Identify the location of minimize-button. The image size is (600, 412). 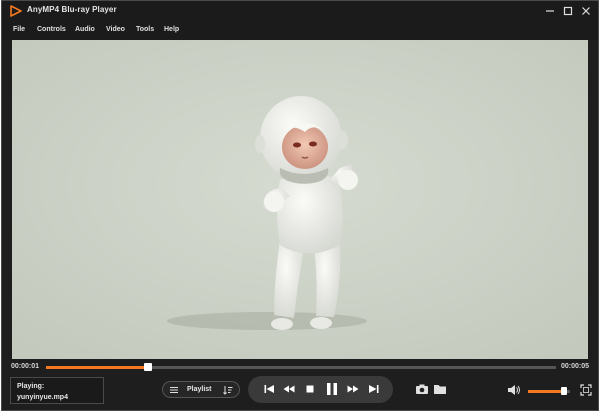
(550, 11).